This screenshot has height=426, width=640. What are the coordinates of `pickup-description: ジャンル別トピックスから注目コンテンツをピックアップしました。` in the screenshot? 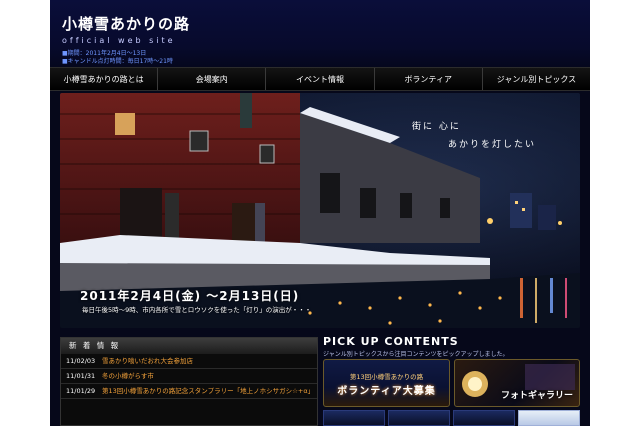 It's located at (416, 354).